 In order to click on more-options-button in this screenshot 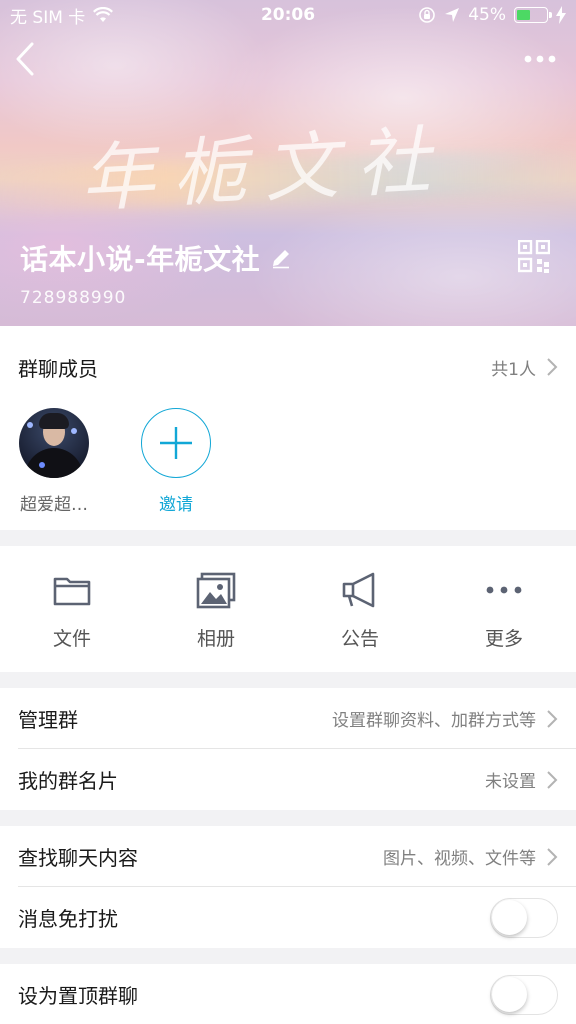, I will do `click(540, 59)`.